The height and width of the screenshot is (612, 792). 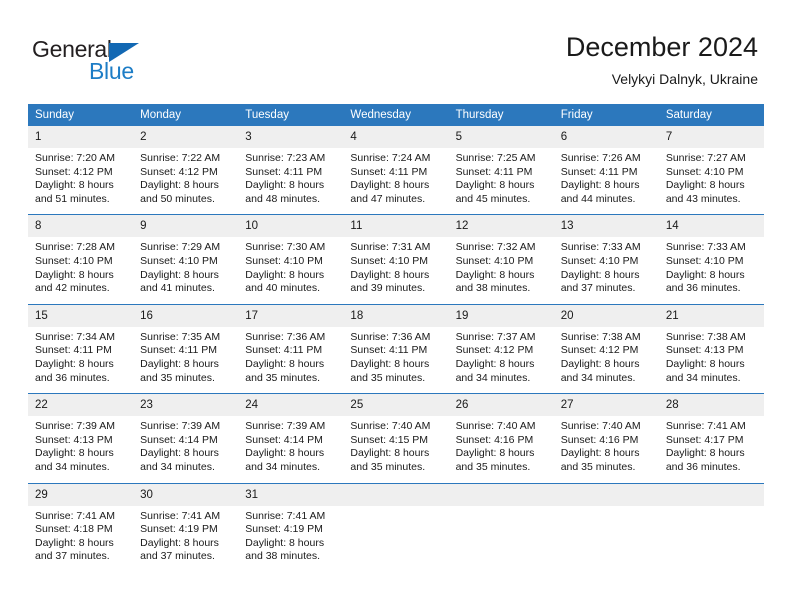 What do you see at coordinates (390, 247) in the screenshot?
I see `sunrise-text: Sunrise: 7:31 AM` at bounding box center [390, 247].